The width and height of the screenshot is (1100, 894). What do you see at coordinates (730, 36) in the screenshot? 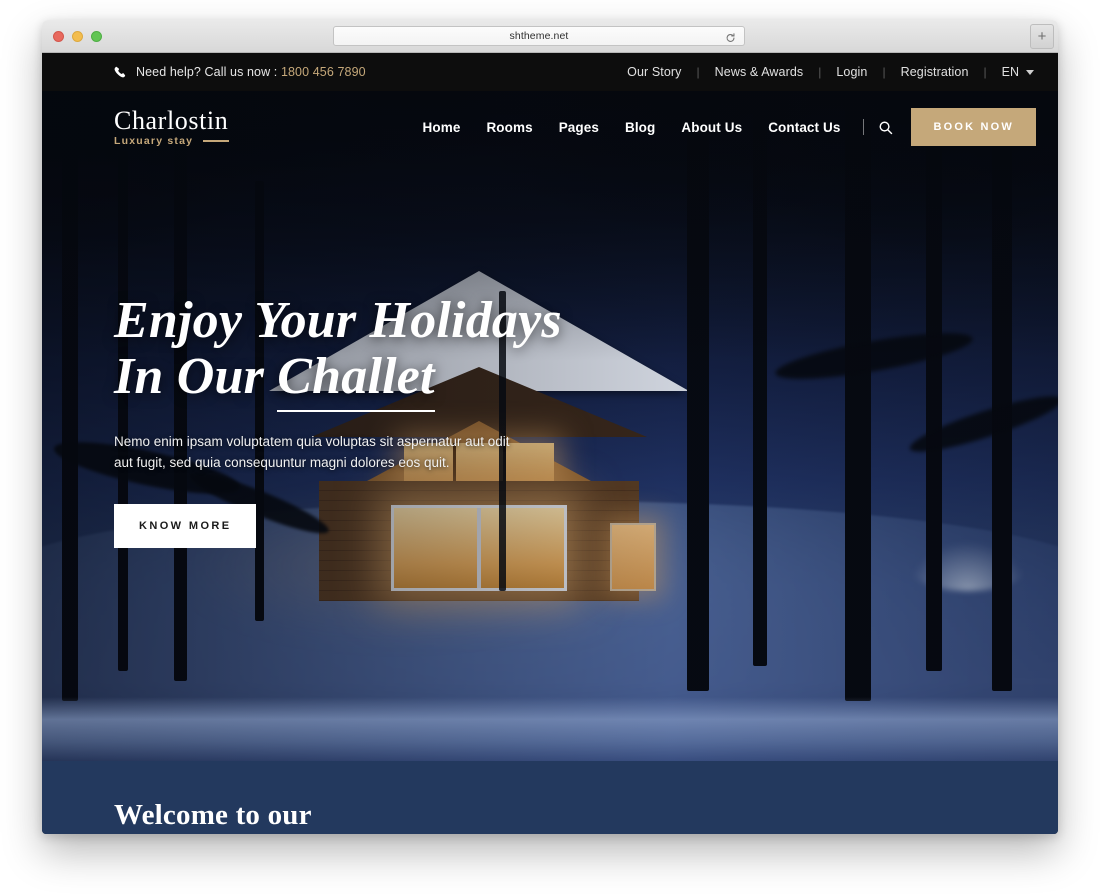
I see `reload-icon` at bounding box center [730, 36].